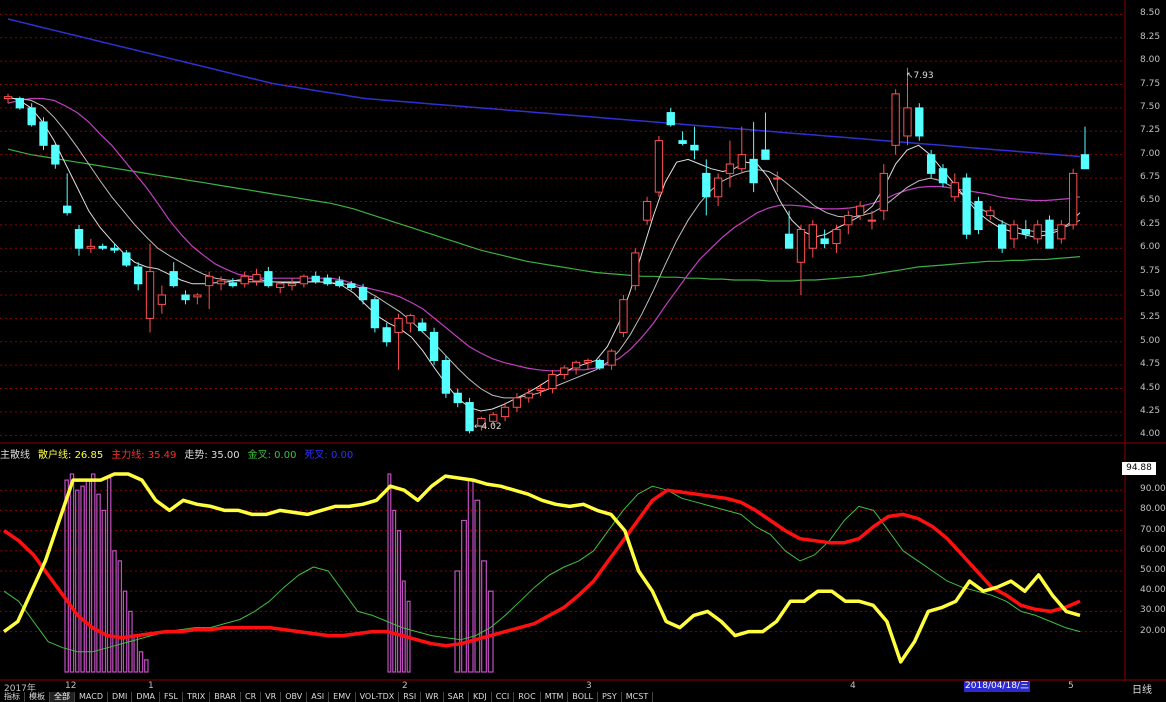  I want to click on tab-sar: SAR, so click(456, 697).